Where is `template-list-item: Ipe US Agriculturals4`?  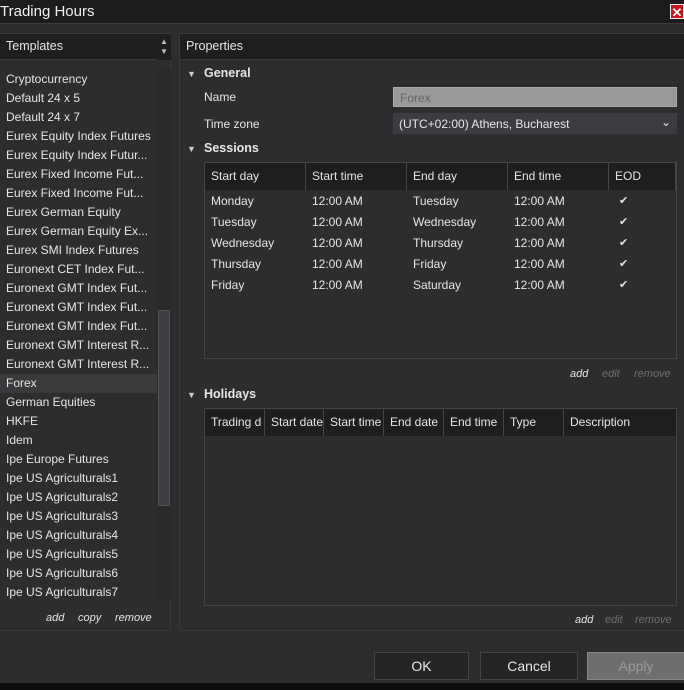 template-list-item: Ipe US Agriculturals4 is located at coordinates (80, 535).